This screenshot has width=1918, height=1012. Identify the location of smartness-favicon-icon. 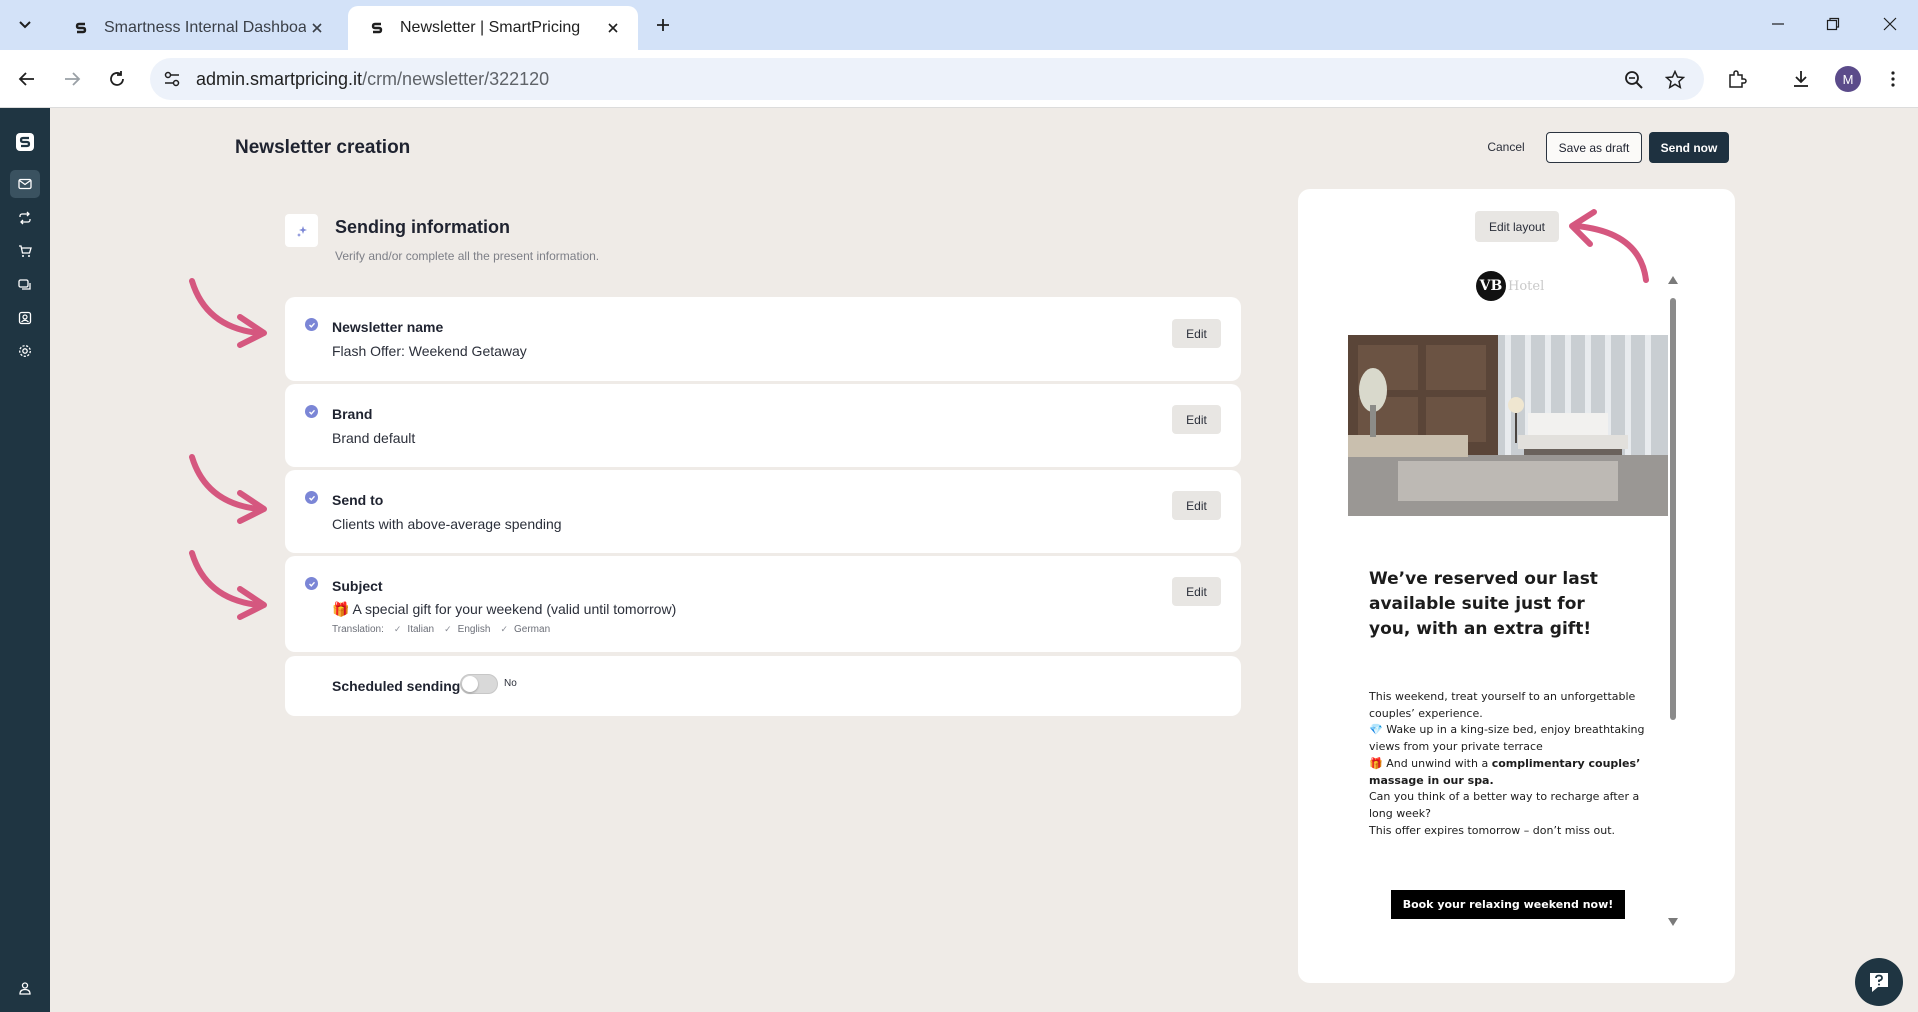
(81, 28).